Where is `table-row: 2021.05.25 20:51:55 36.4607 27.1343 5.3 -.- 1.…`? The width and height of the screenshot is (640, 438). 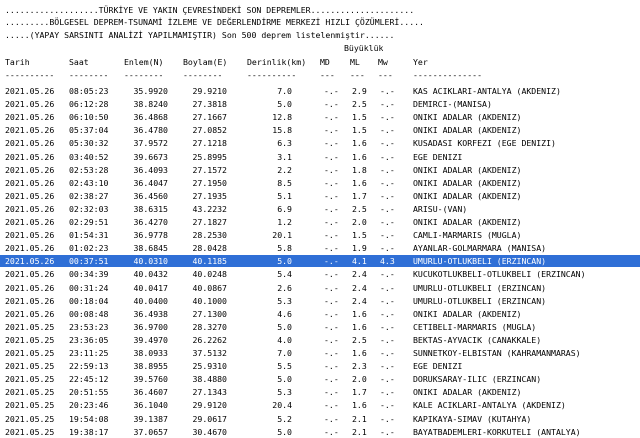 table-row: 2021.05.25 20:51:55 36.4607 27.1343 5.3 -.- 1.… is located at coordinates (320, 392).